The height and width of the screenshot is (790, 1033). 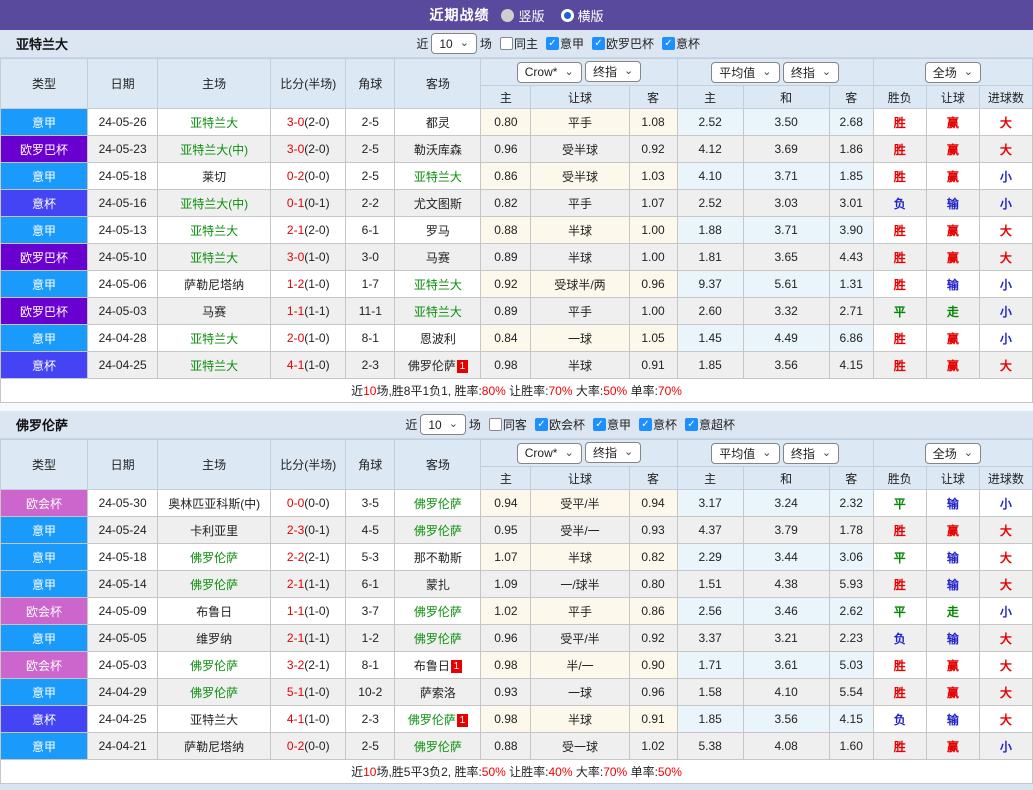 What do you see at coordinates (582, 15) in the screenshot?
I see `view-mode-radio-horizontal: 横版` at bounding box center [582, 15].